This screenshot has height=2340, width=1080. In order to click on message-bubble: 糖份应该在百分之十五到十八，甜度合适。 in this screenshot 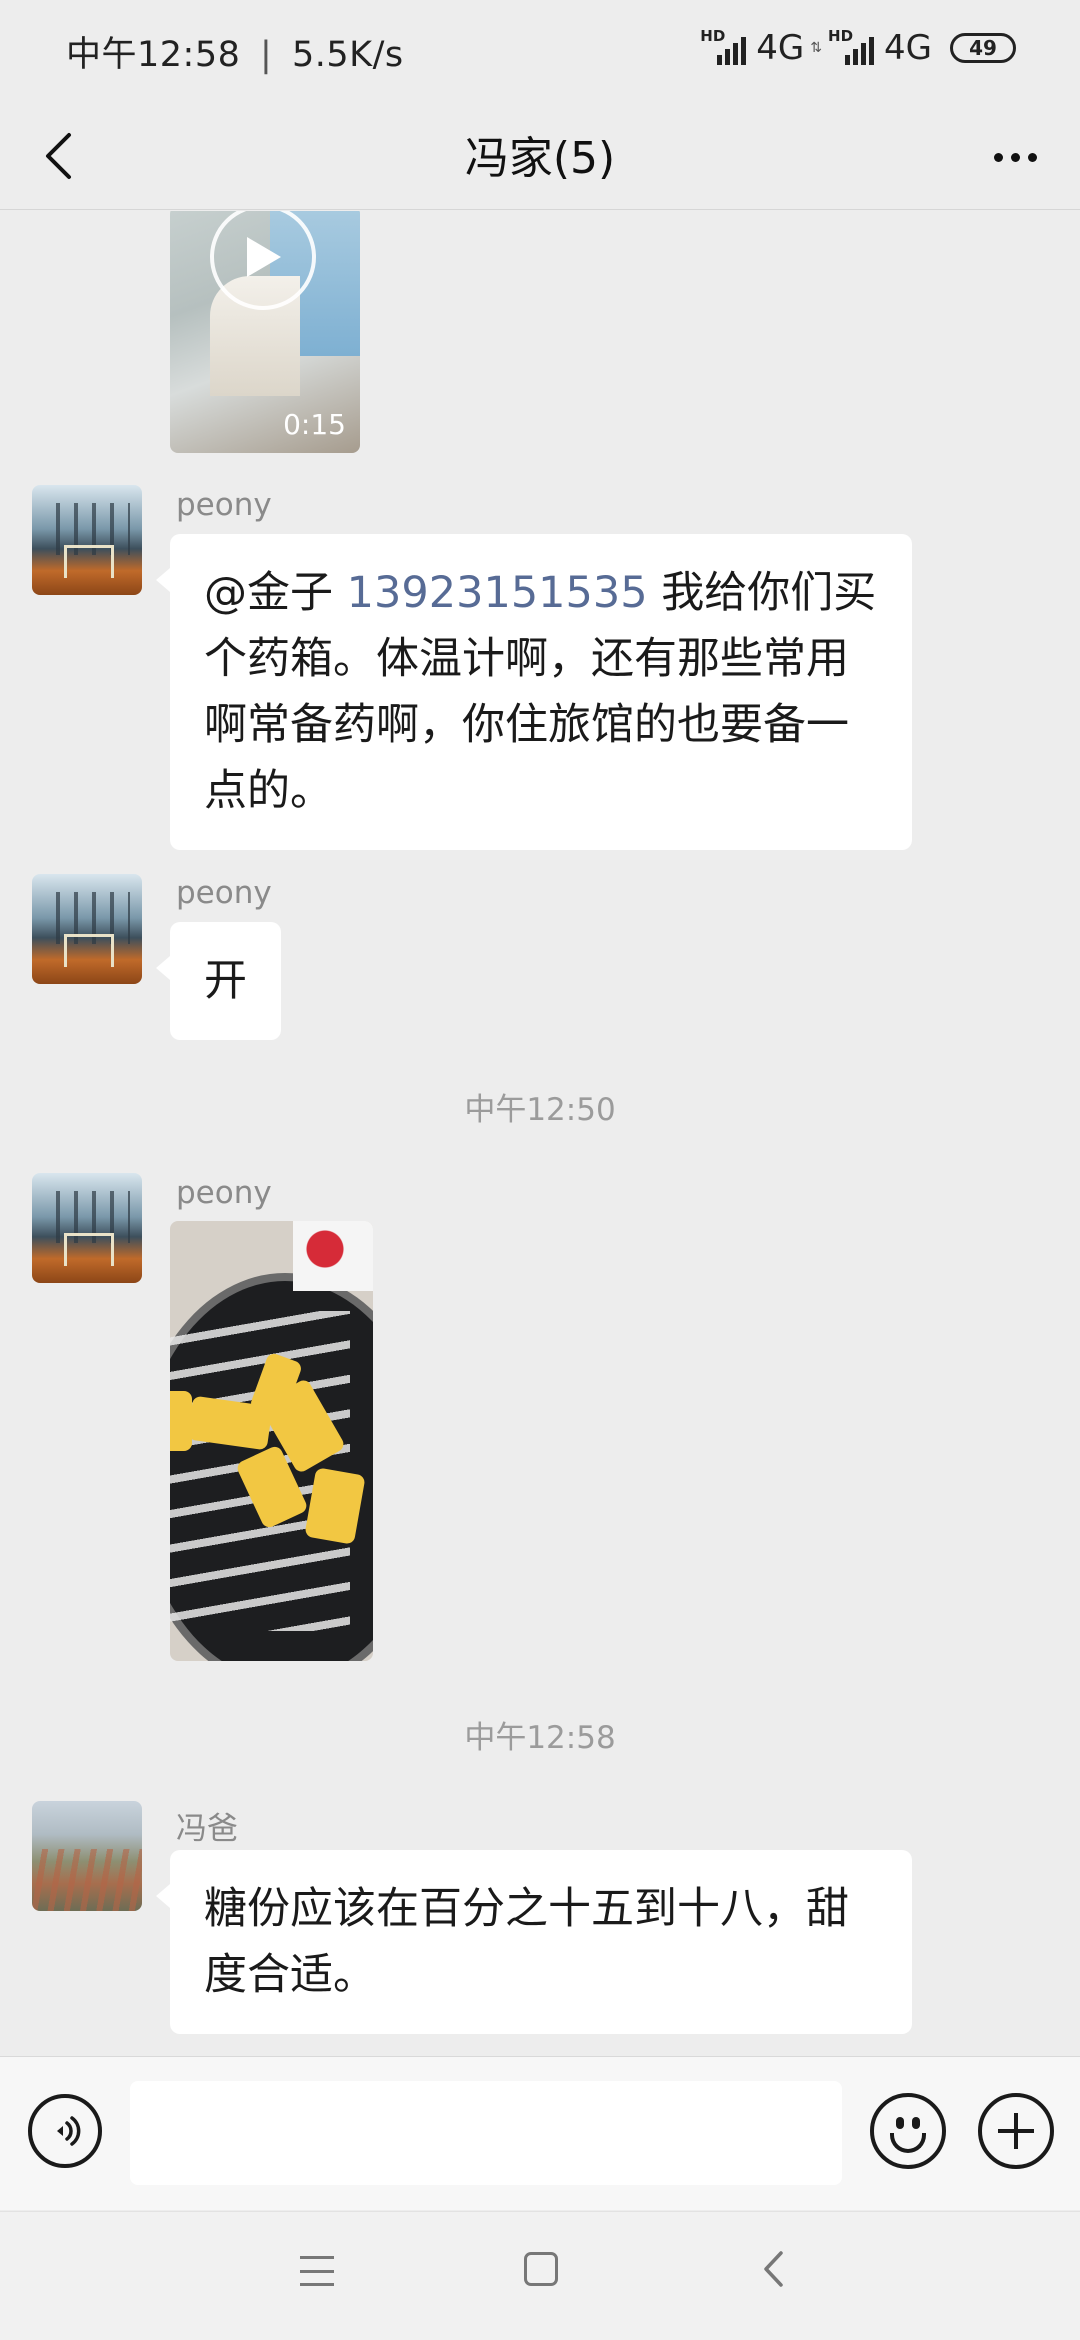, I will do `click(534, 1942)`.